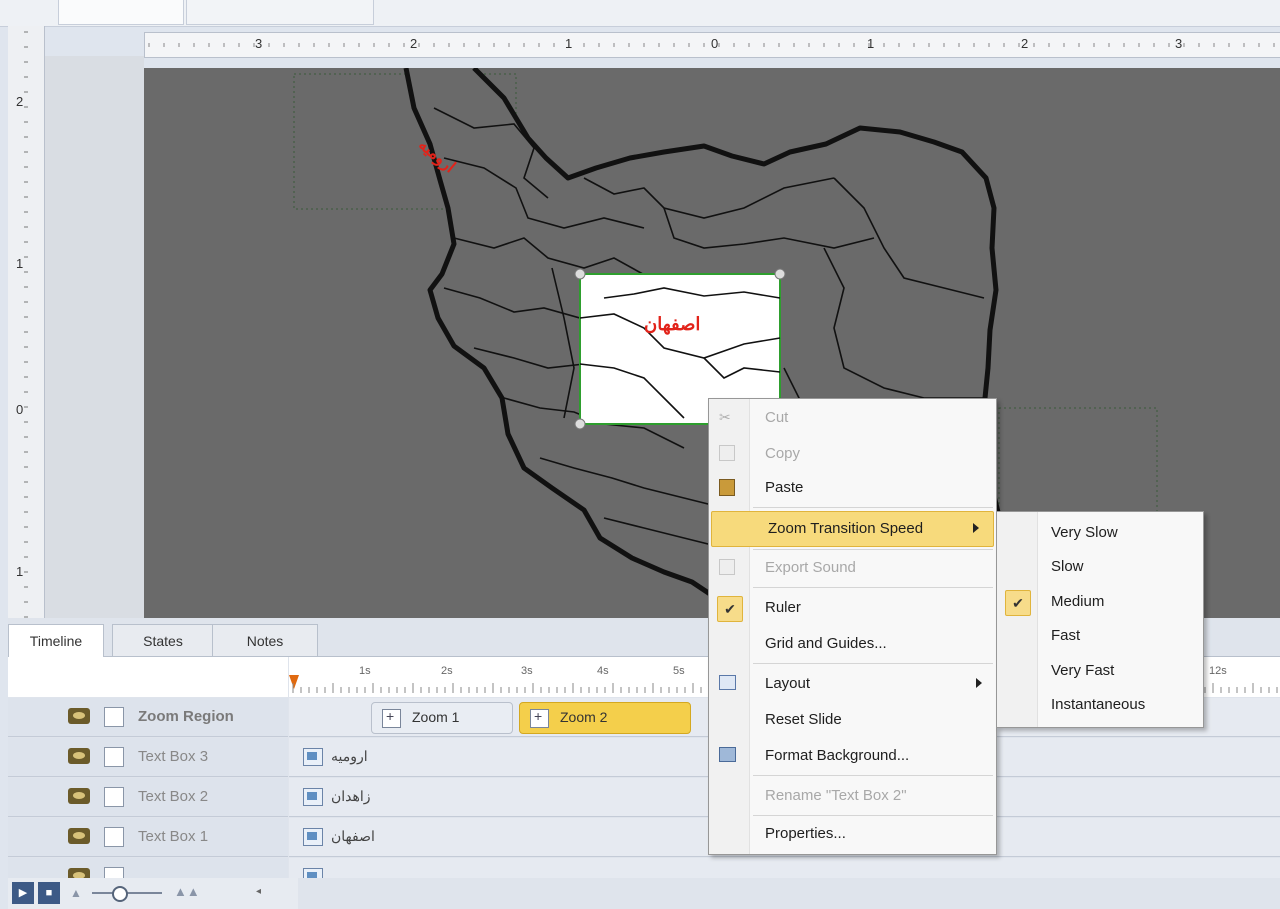 Image resolution: width=1280 pixels, height=909 pixels. Describe the element at coordinates (852, 608) in the screenshot. I see `menu-item-ruler: ✔ Ruler` at that location.